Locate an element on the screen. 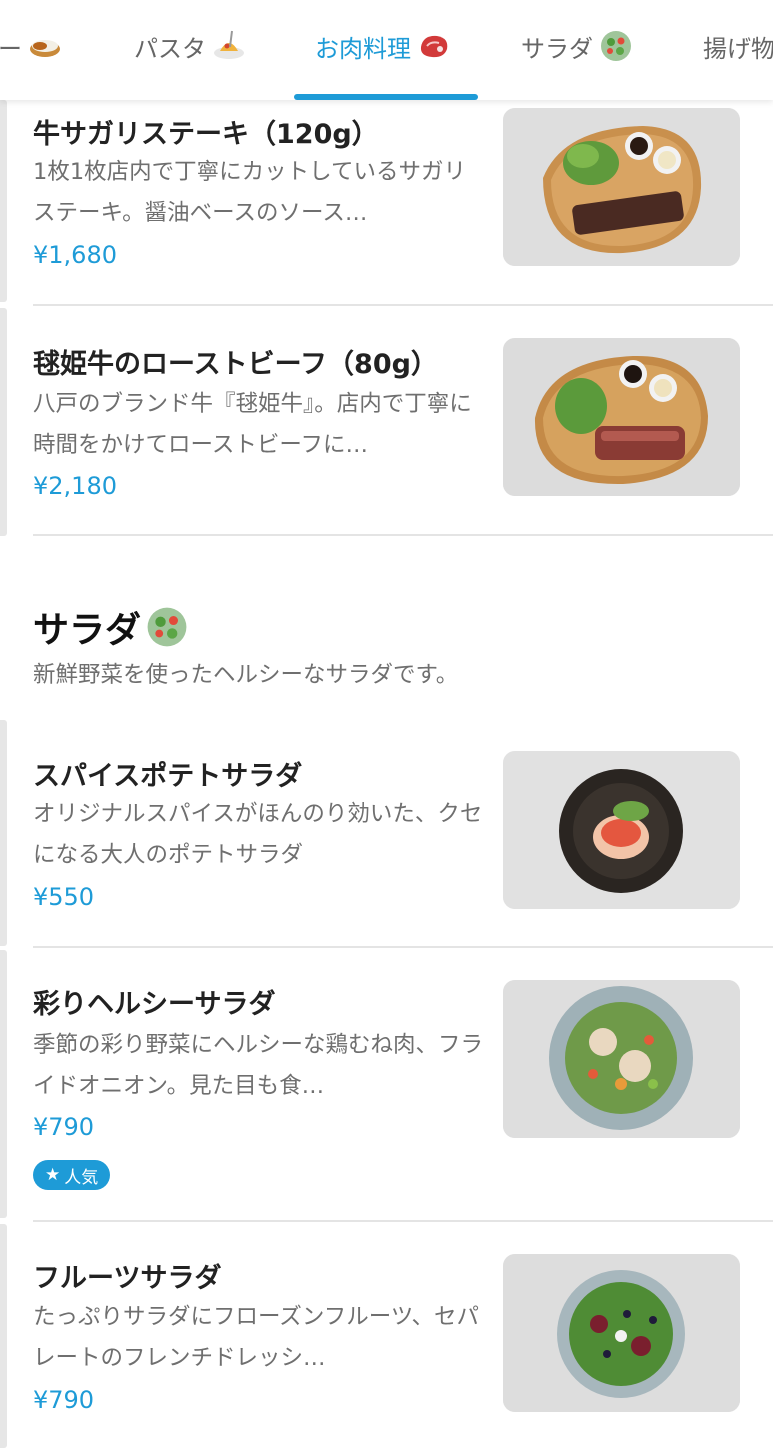 This screenshot has width=773, height=1448. spaghetti-icon is located at coordinates (229, 44).